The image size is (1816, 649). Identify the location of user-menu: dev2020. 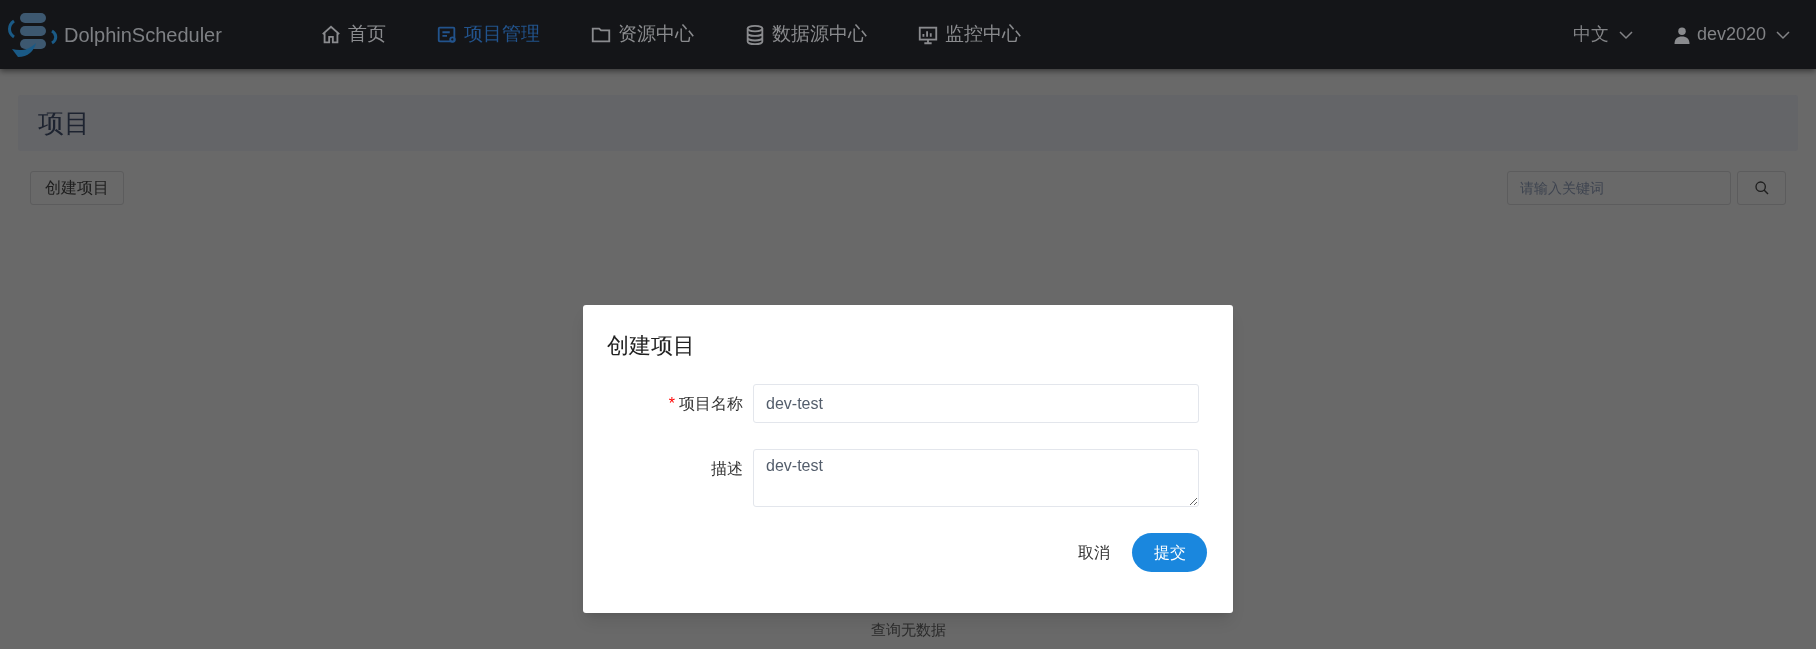
(1732, 34).